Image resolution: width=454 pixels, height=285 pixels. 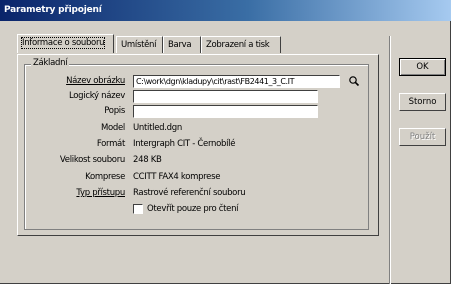 What do you see at coordinates (100, 193) in the screenshot?
I see `access-label: Typ přístupu` at bounding box center [100, 193].